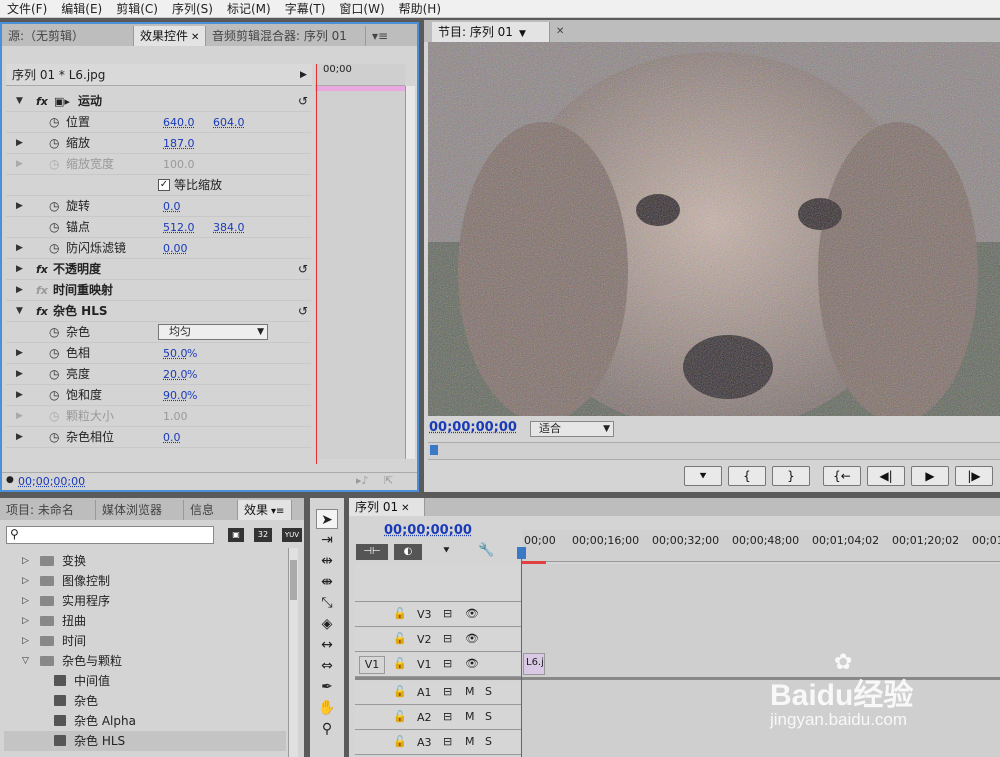 This screenshot has height=757, width=1000. I want to click on selection-tool-icon: ➤, so click(327, 519).